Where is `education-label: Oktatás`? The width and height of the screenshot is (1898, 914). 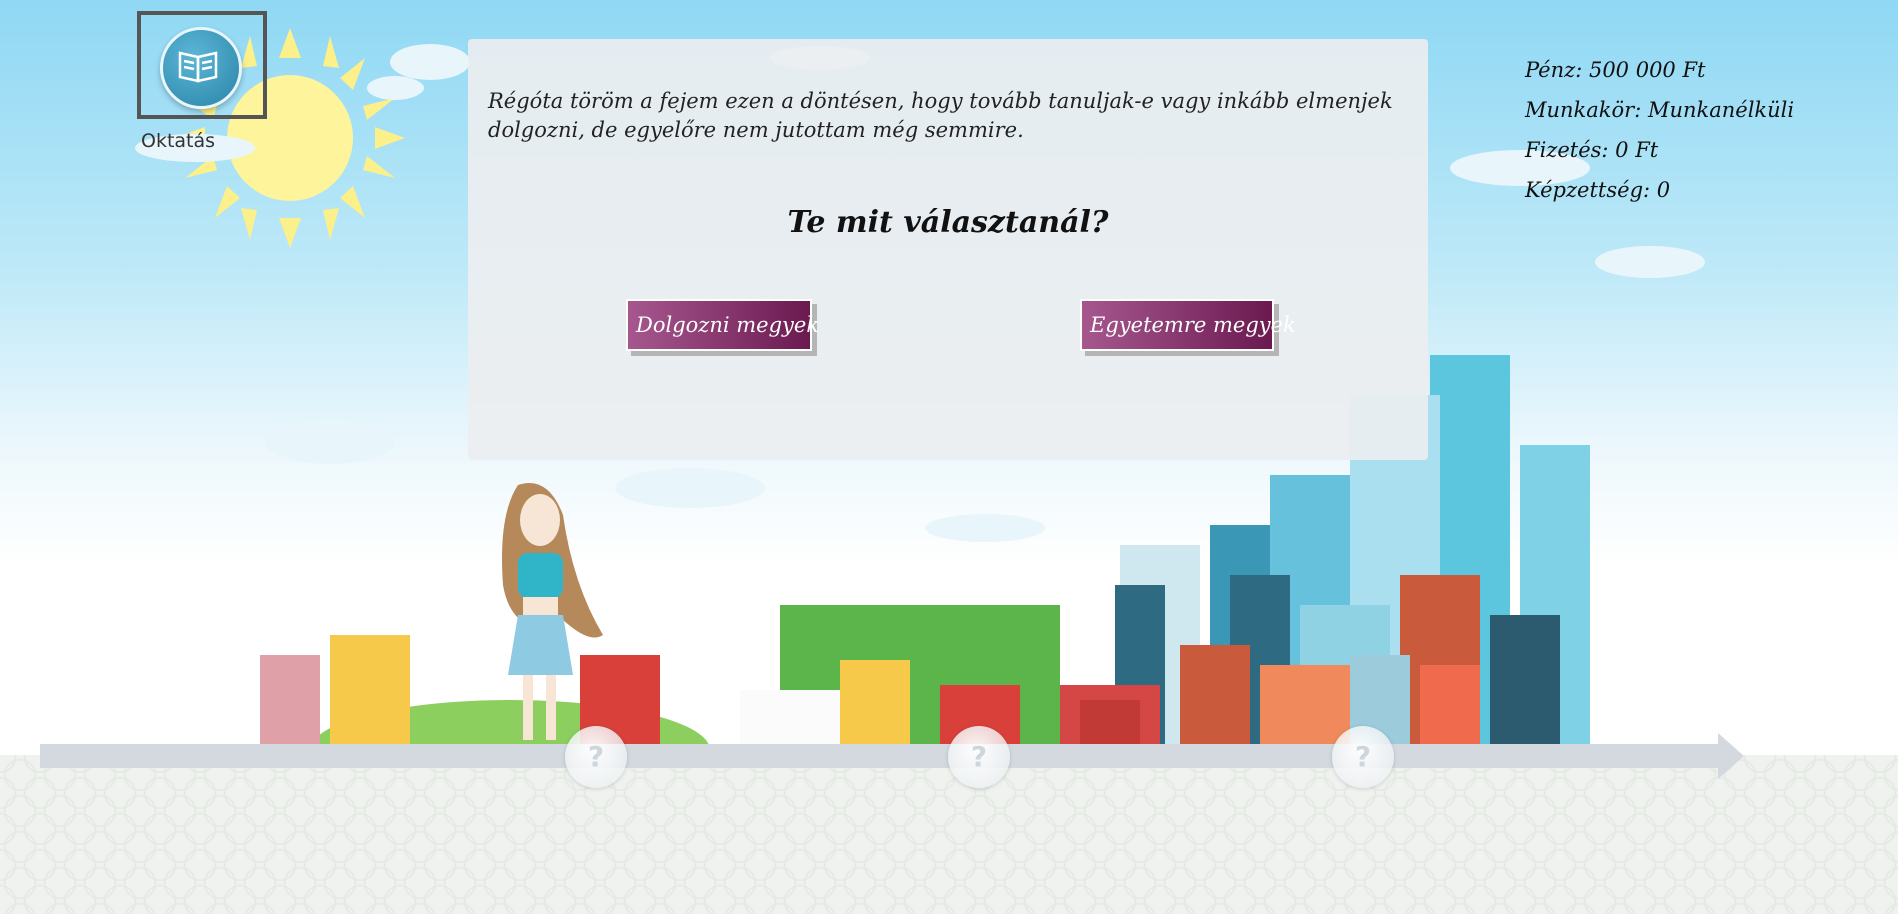 education-label: Oktatás is located at coordinates (178, 141).